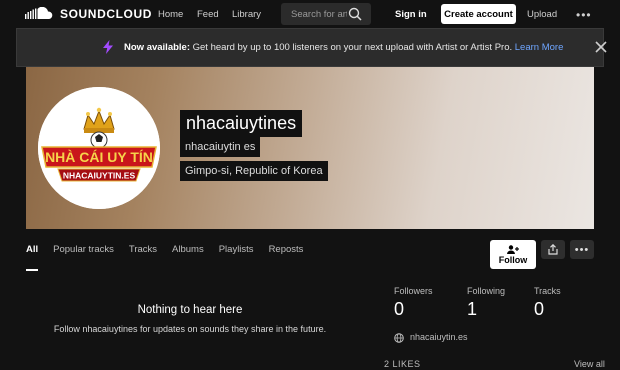  I want to click on following-count: 1, so click(472, 309).